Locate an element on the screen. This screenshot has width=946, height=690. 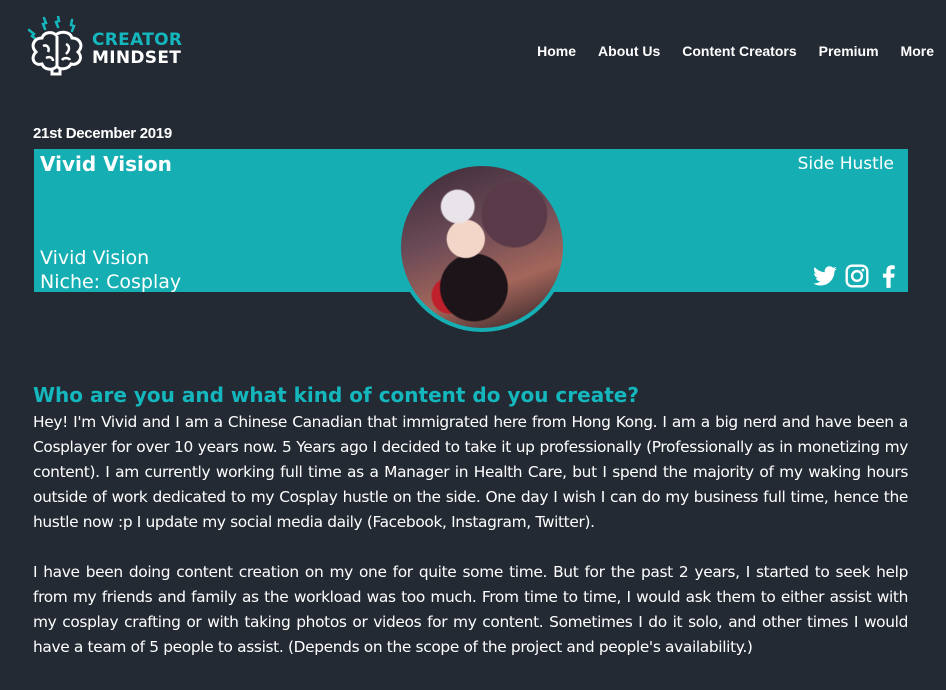
creator-niche: Niche: Cosplay is located at coordinates (111, 282).